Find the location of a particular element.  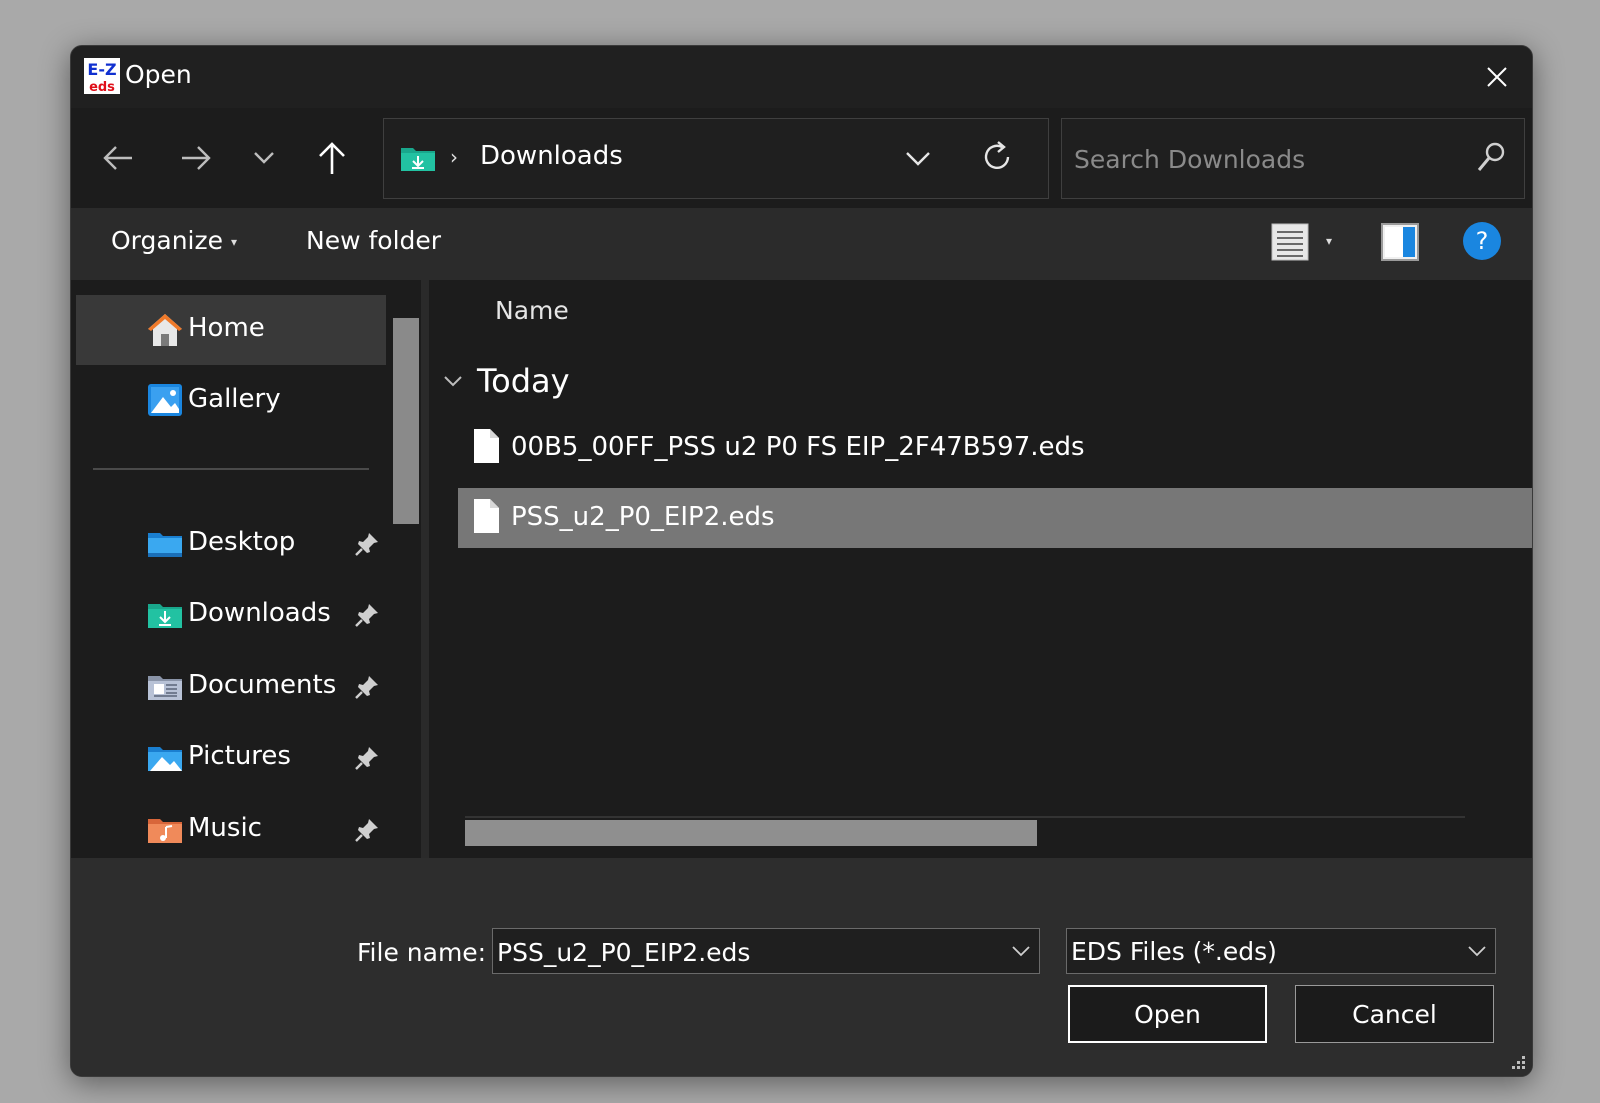

file-name: 00B5_00FF_PSS u2 P0 FS EIP_2F47B597.eds is located at coordinates (798, 447).